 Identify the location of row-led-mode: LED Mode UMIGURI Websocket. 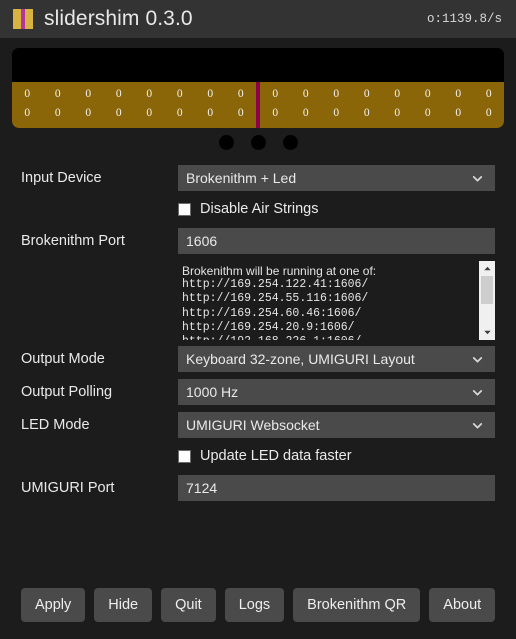
(258, 425).